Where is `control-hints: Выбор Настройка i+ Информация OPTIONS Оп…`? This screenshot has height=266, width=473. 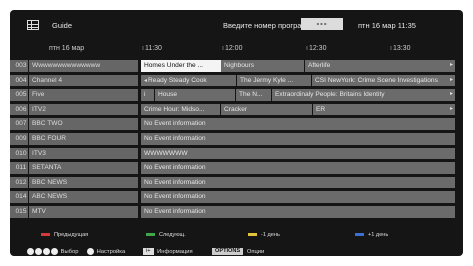 control-hints: Выбор Настройка i+ Информация OPTIONS Оп… is located at coordinates (236, 252).